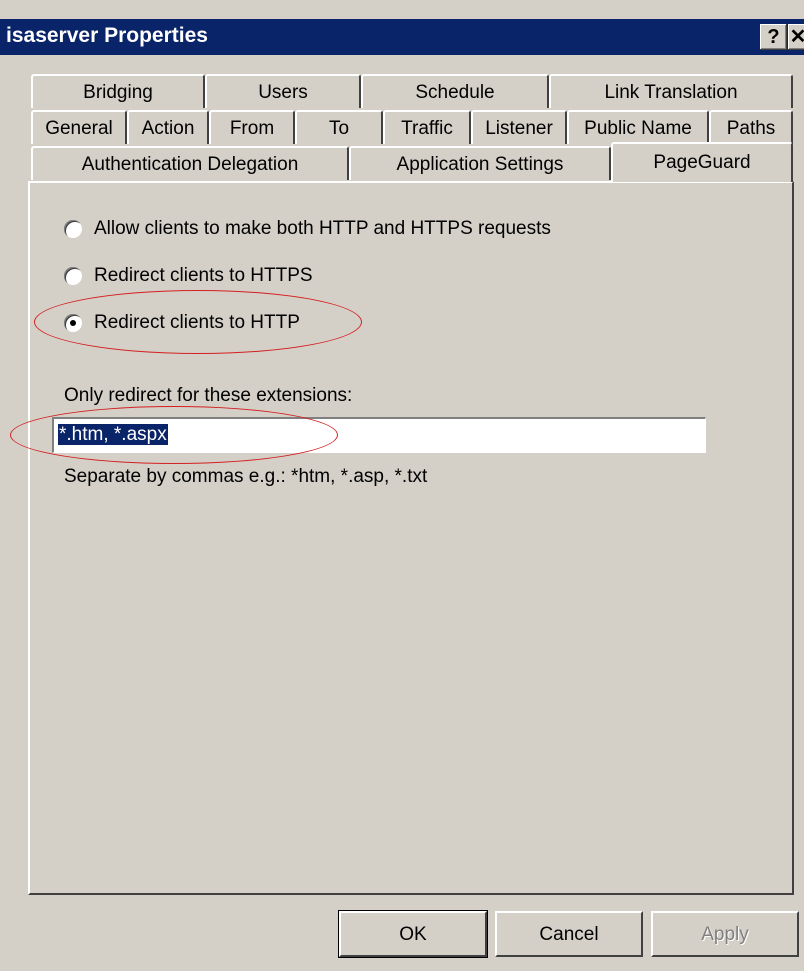  I want to click on ok-button: OK, so click(413, 934).